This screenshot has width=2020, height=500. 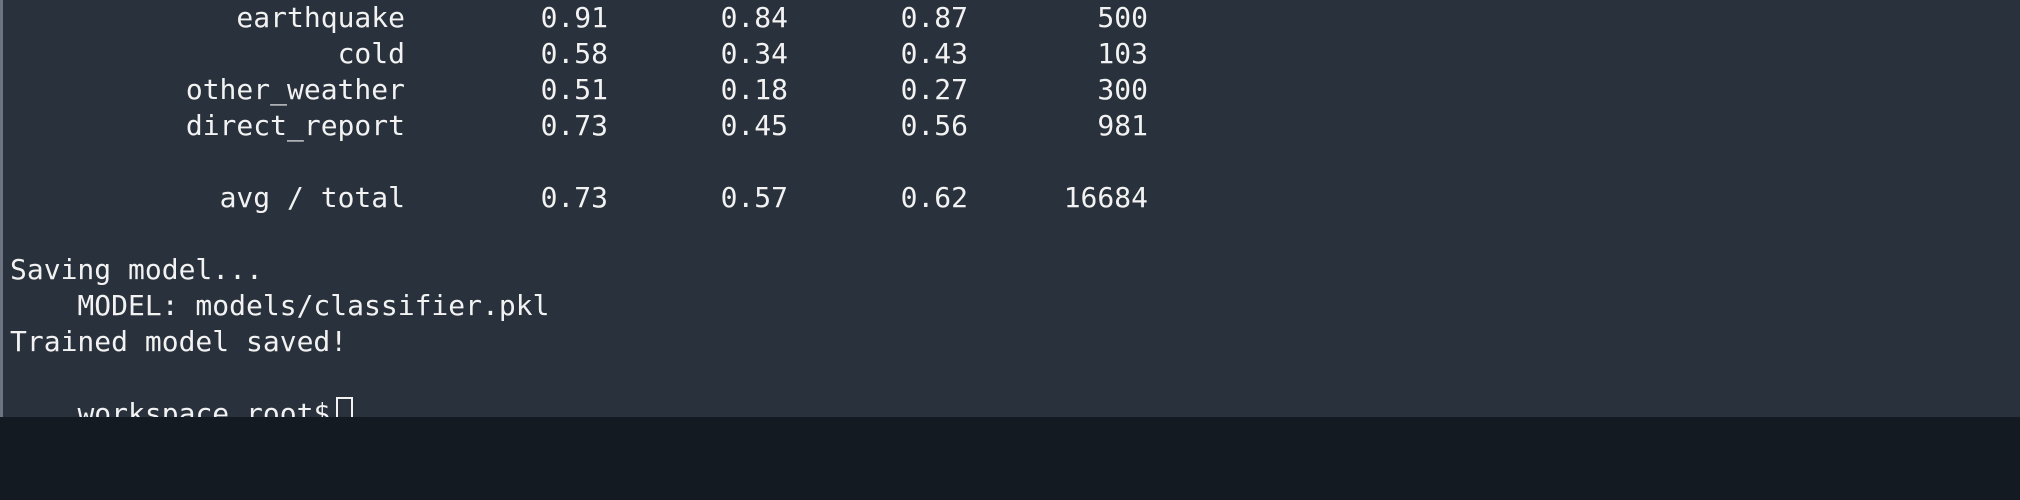 I want to click on report-row: other_weather 0.51 0.18 0.27 300, so click(x=579, y=90).